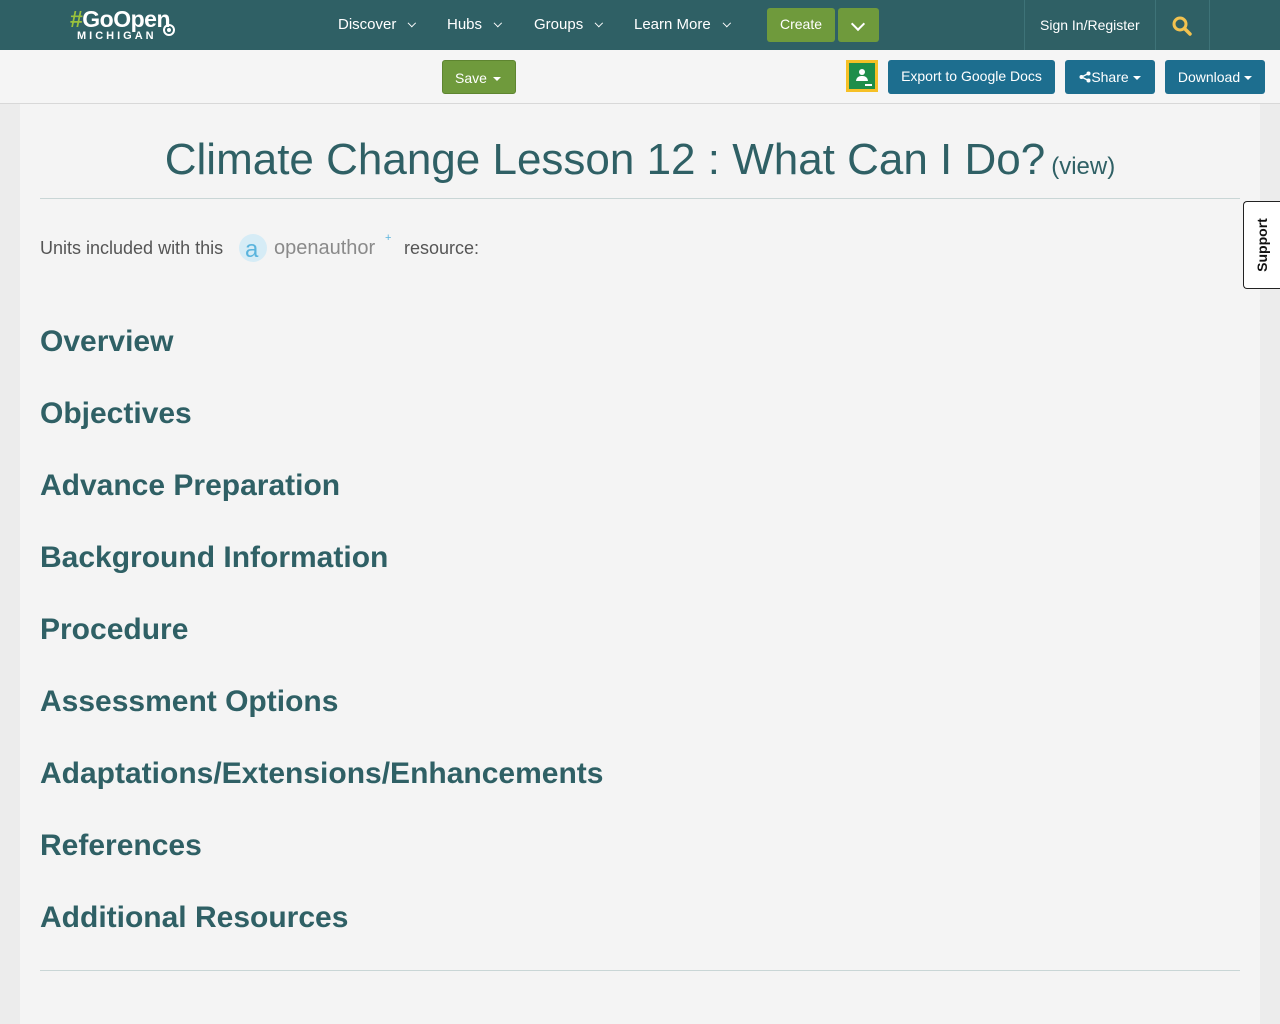 This screenshot has width=1280, height=1024. I want to click on support-tab-label: Support, so click(1262, 245).